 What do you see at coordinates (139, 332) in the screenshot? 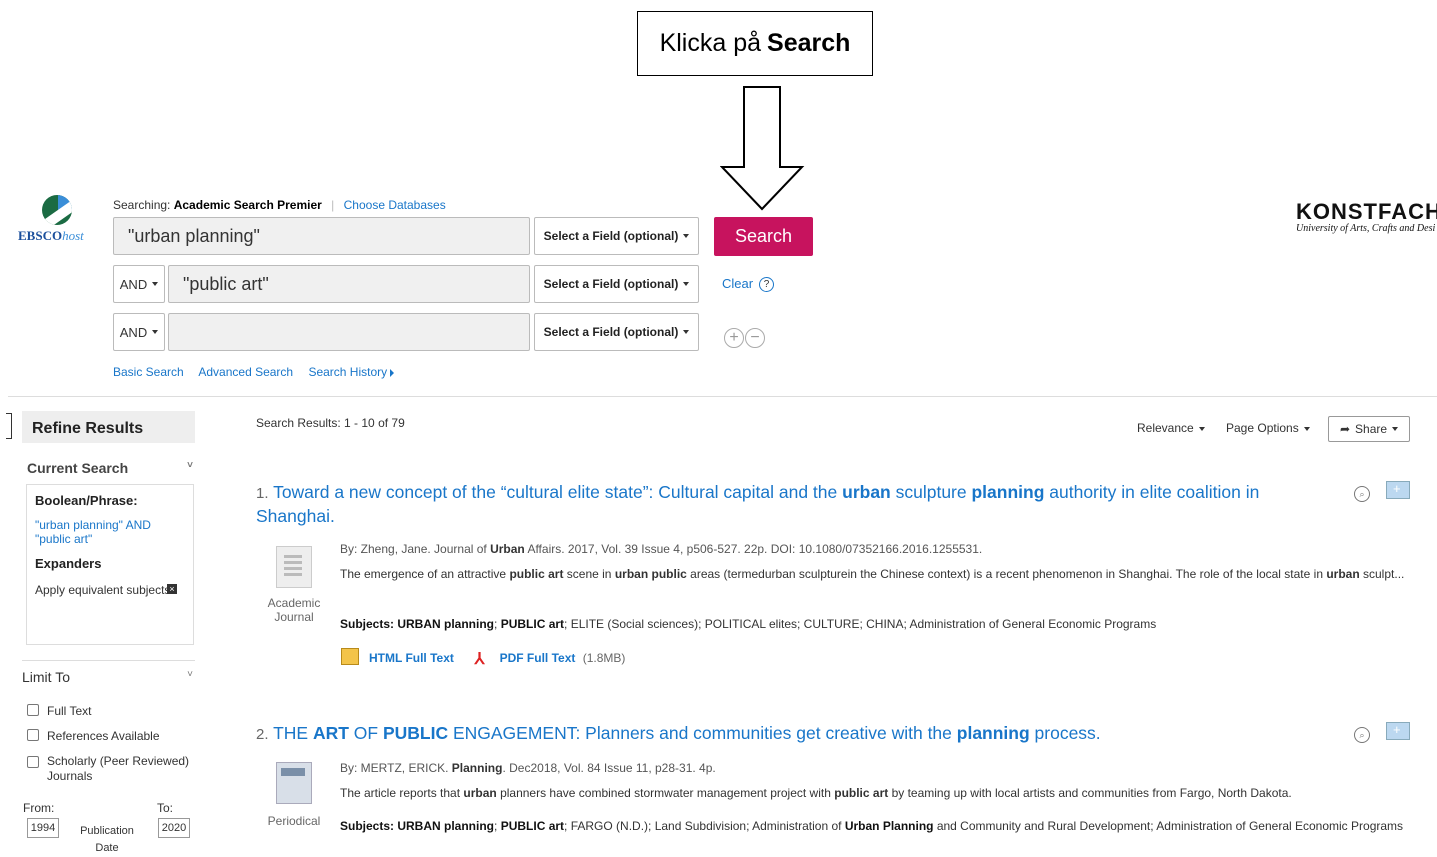
I see `boolean-select-3: AND` at bounding box center [139, 332].